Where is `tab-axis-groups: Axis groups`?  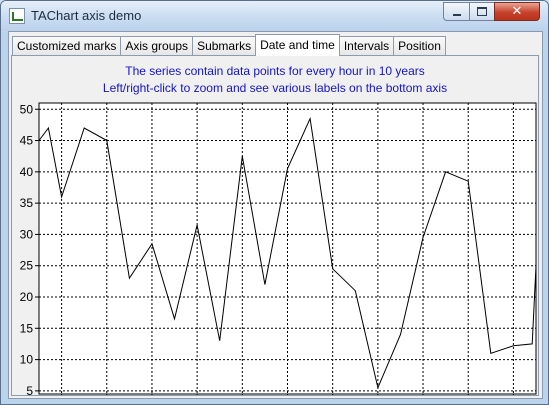 tab-axis-groups: Axis groups is located at coordinates (157, 45).